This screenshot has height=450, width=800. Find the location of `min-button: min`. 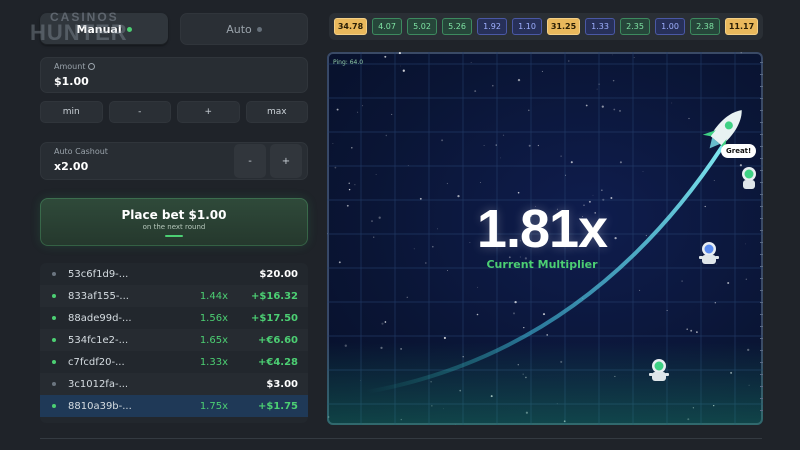

min-button: min is located at coordinates (71, 112).